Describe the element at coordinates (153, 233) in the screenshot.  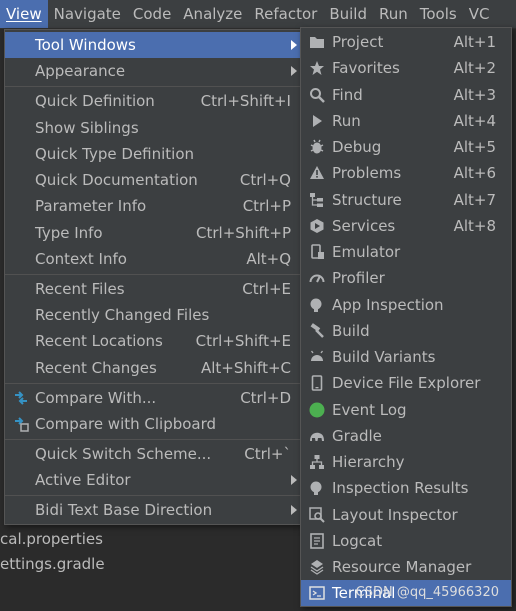
I see `menu-item-type-info: Type Info Ctrl+Shift+P` at that location.